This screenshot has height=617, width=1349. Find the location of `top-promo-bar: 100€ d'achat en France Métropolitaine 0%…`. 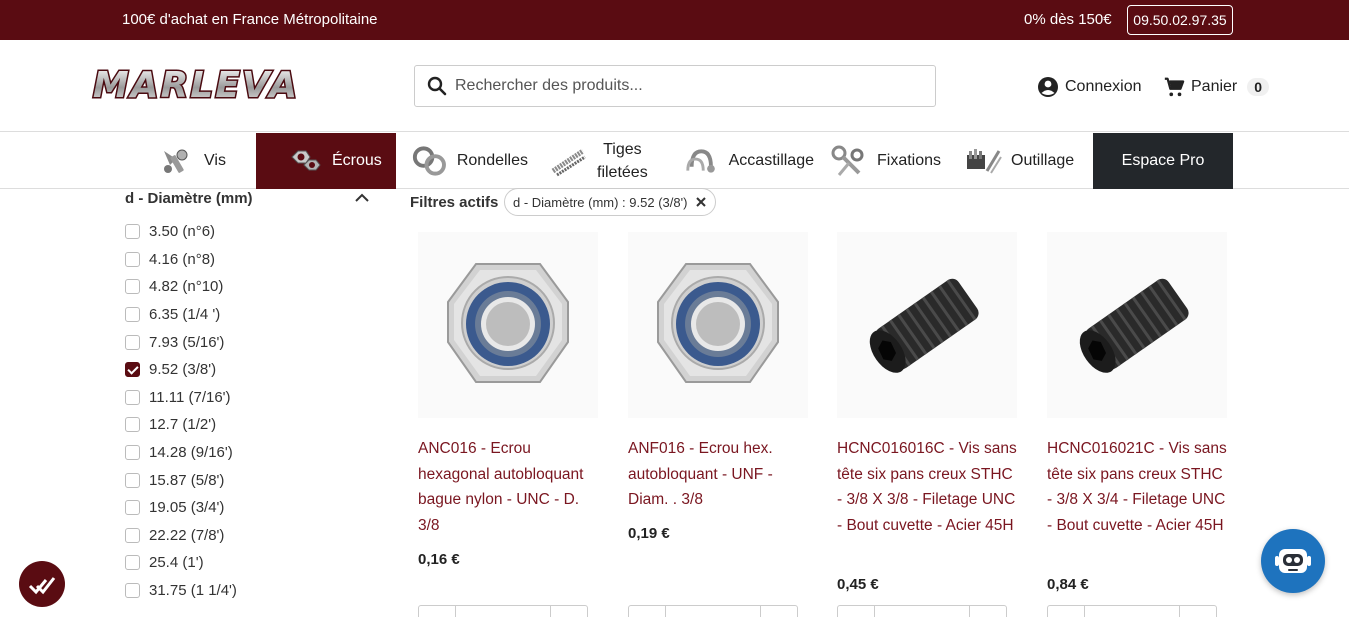

top-promo-bar: 100€ d'achat en France Métropolitaine 0%… is located at coordinates (674, 20).